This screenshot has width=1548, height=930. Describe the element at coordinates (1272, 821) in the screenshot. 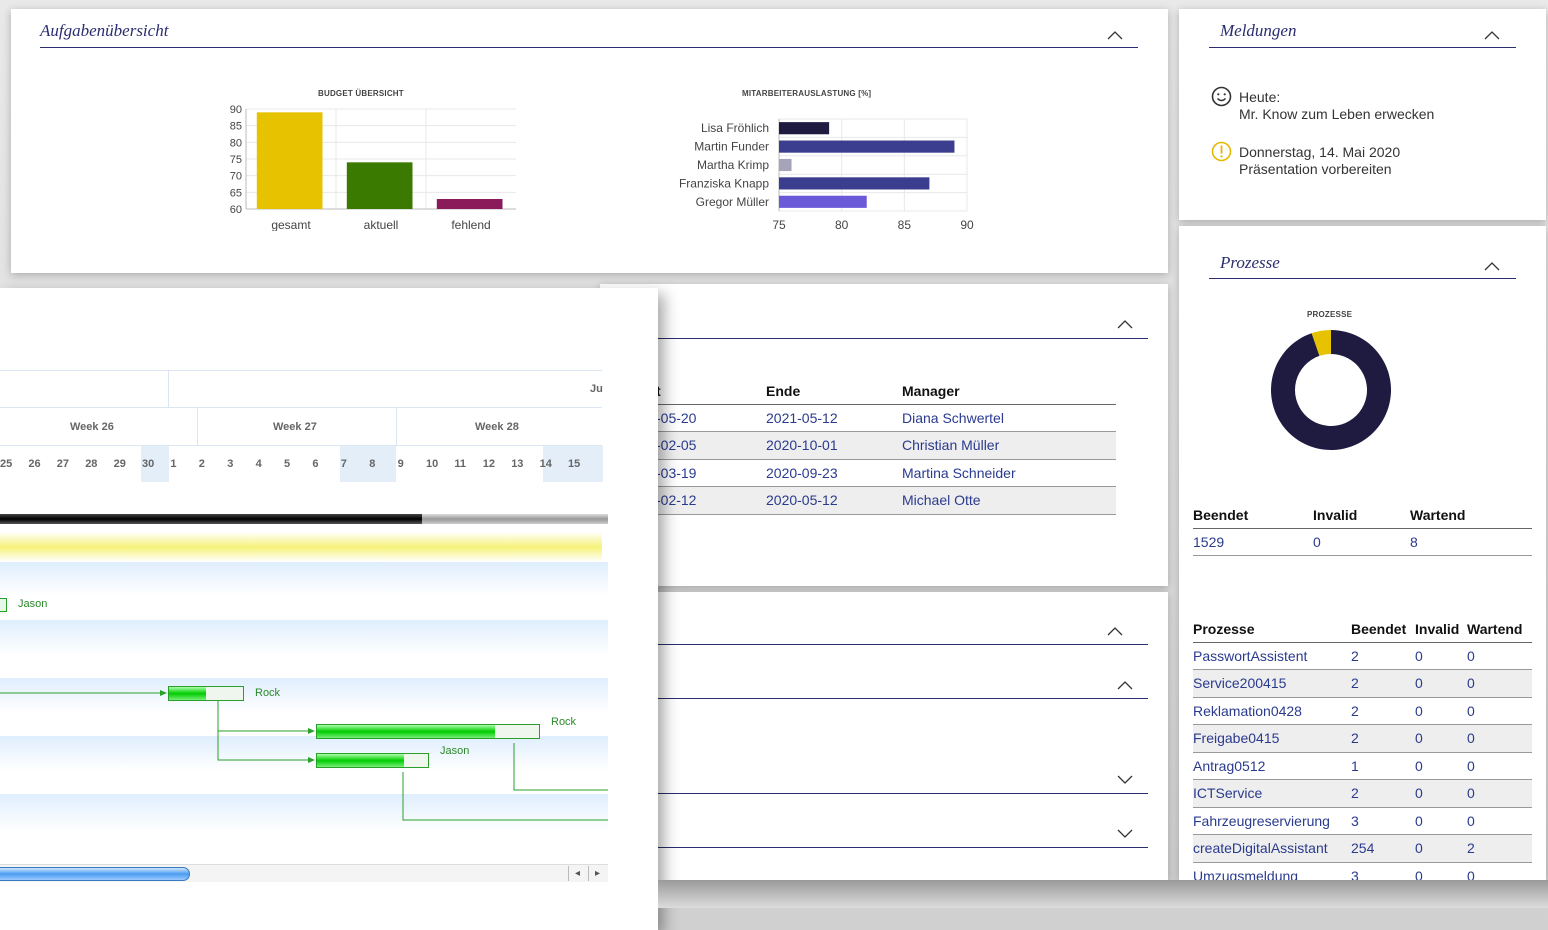

I see `process-name-cell: Fahrzeugreservierung` at that location.